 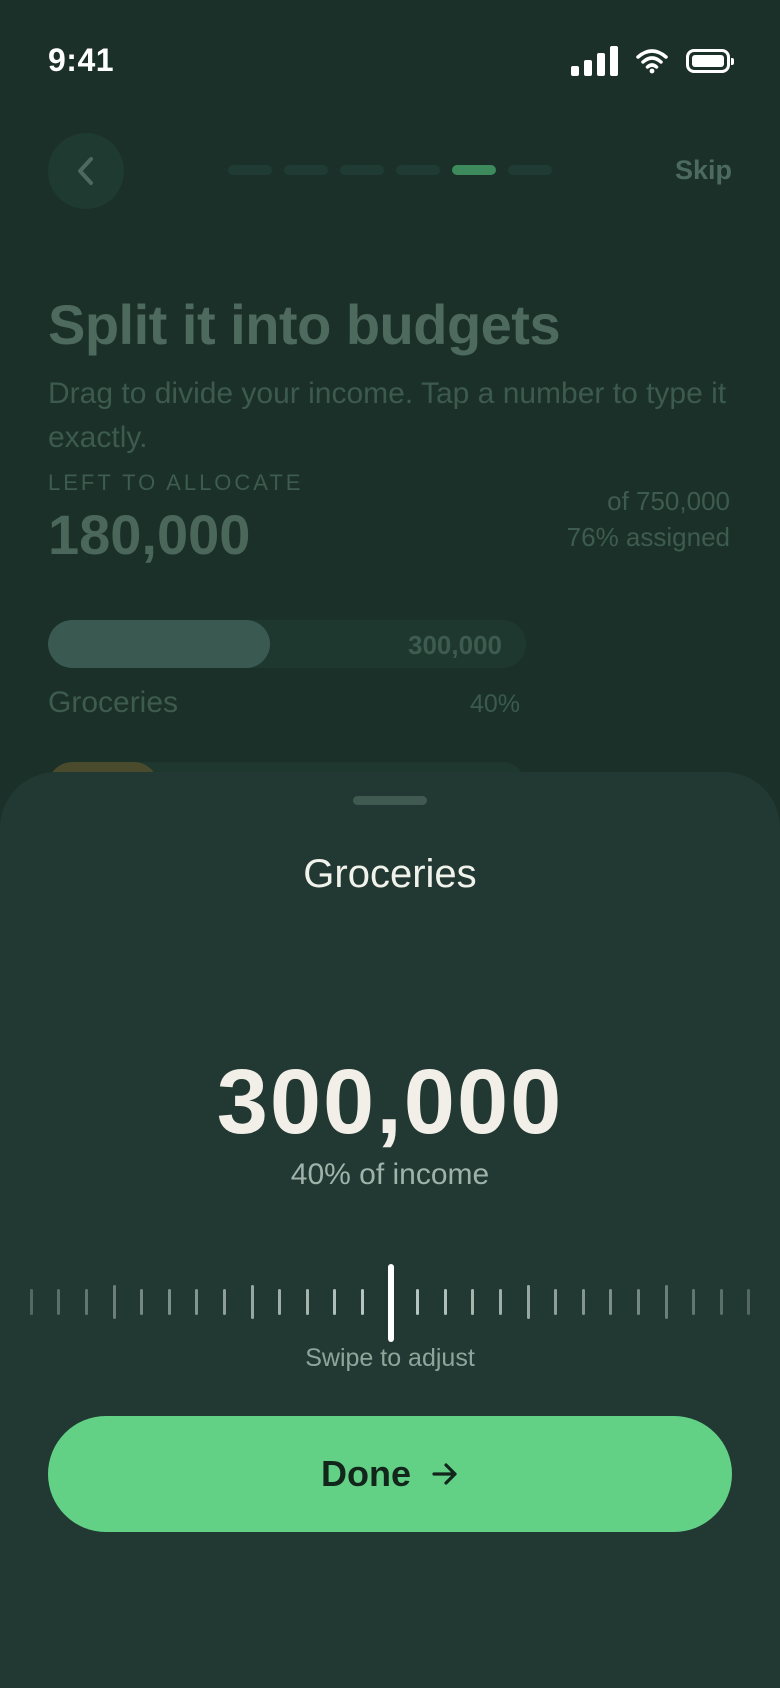 I want to click on done-button: Done, so click(x=390, y=1474).